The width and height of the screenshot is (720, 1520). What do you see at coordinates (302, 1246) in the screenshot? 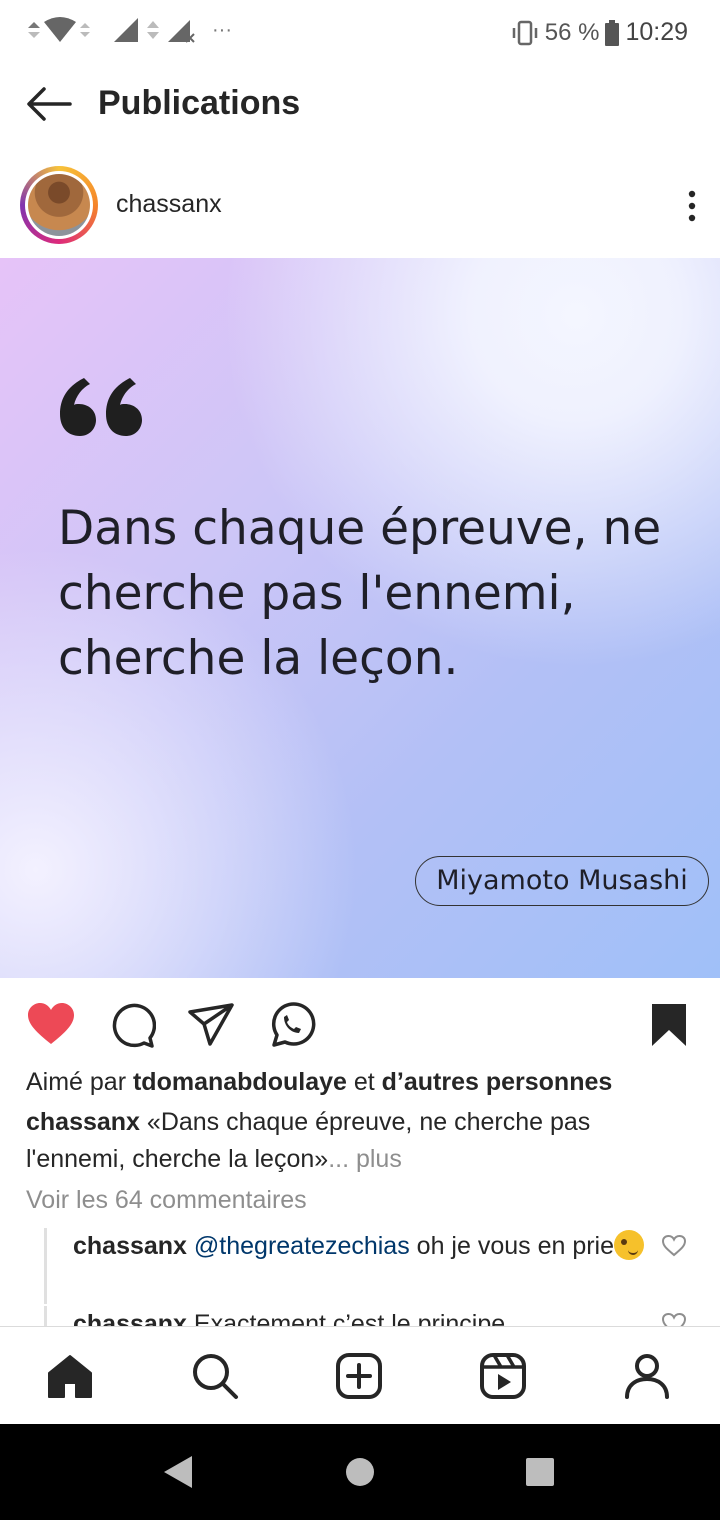
I see `comment-mention: @thegreatezechias` at bounding box center [302, 1246].